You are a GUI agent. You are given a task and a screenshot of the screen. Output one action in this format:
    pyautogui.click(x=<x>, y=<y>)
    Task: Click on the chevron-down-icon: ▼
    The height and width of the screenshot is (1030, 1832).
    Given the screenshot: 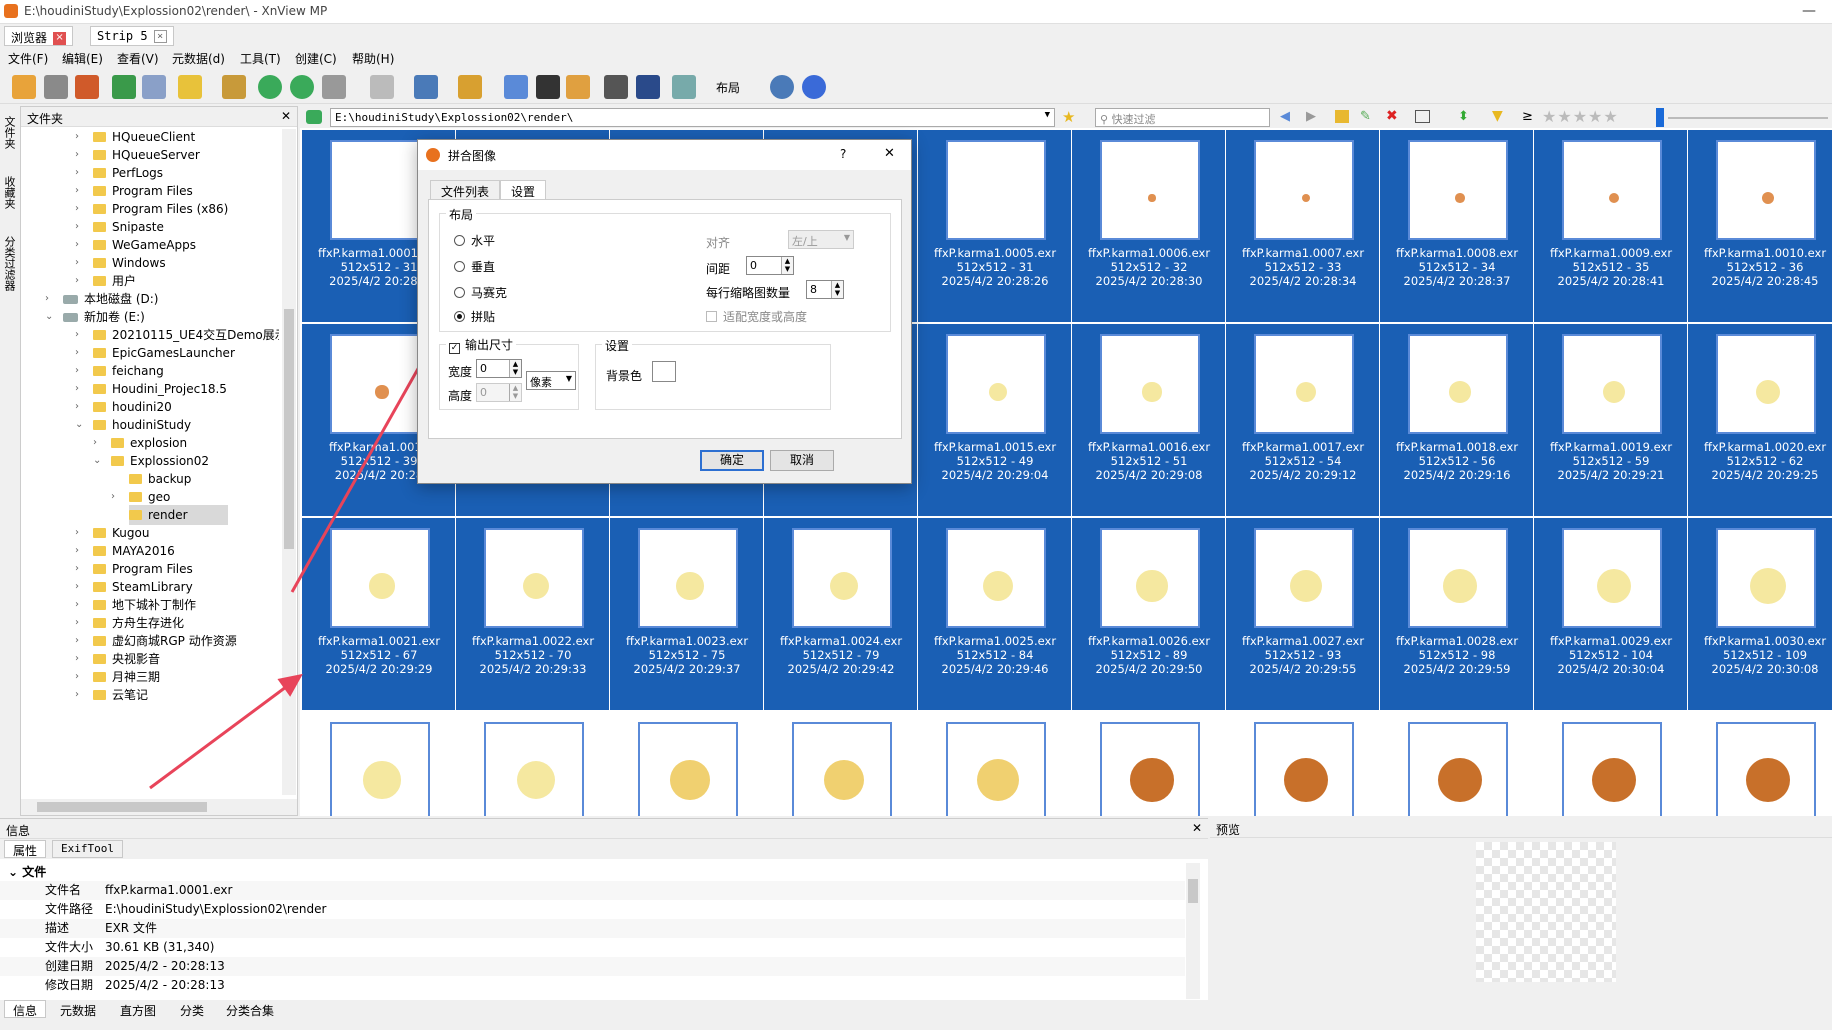 What is the action you would take?
    pyautogui.click(x=1047, y=115)
    